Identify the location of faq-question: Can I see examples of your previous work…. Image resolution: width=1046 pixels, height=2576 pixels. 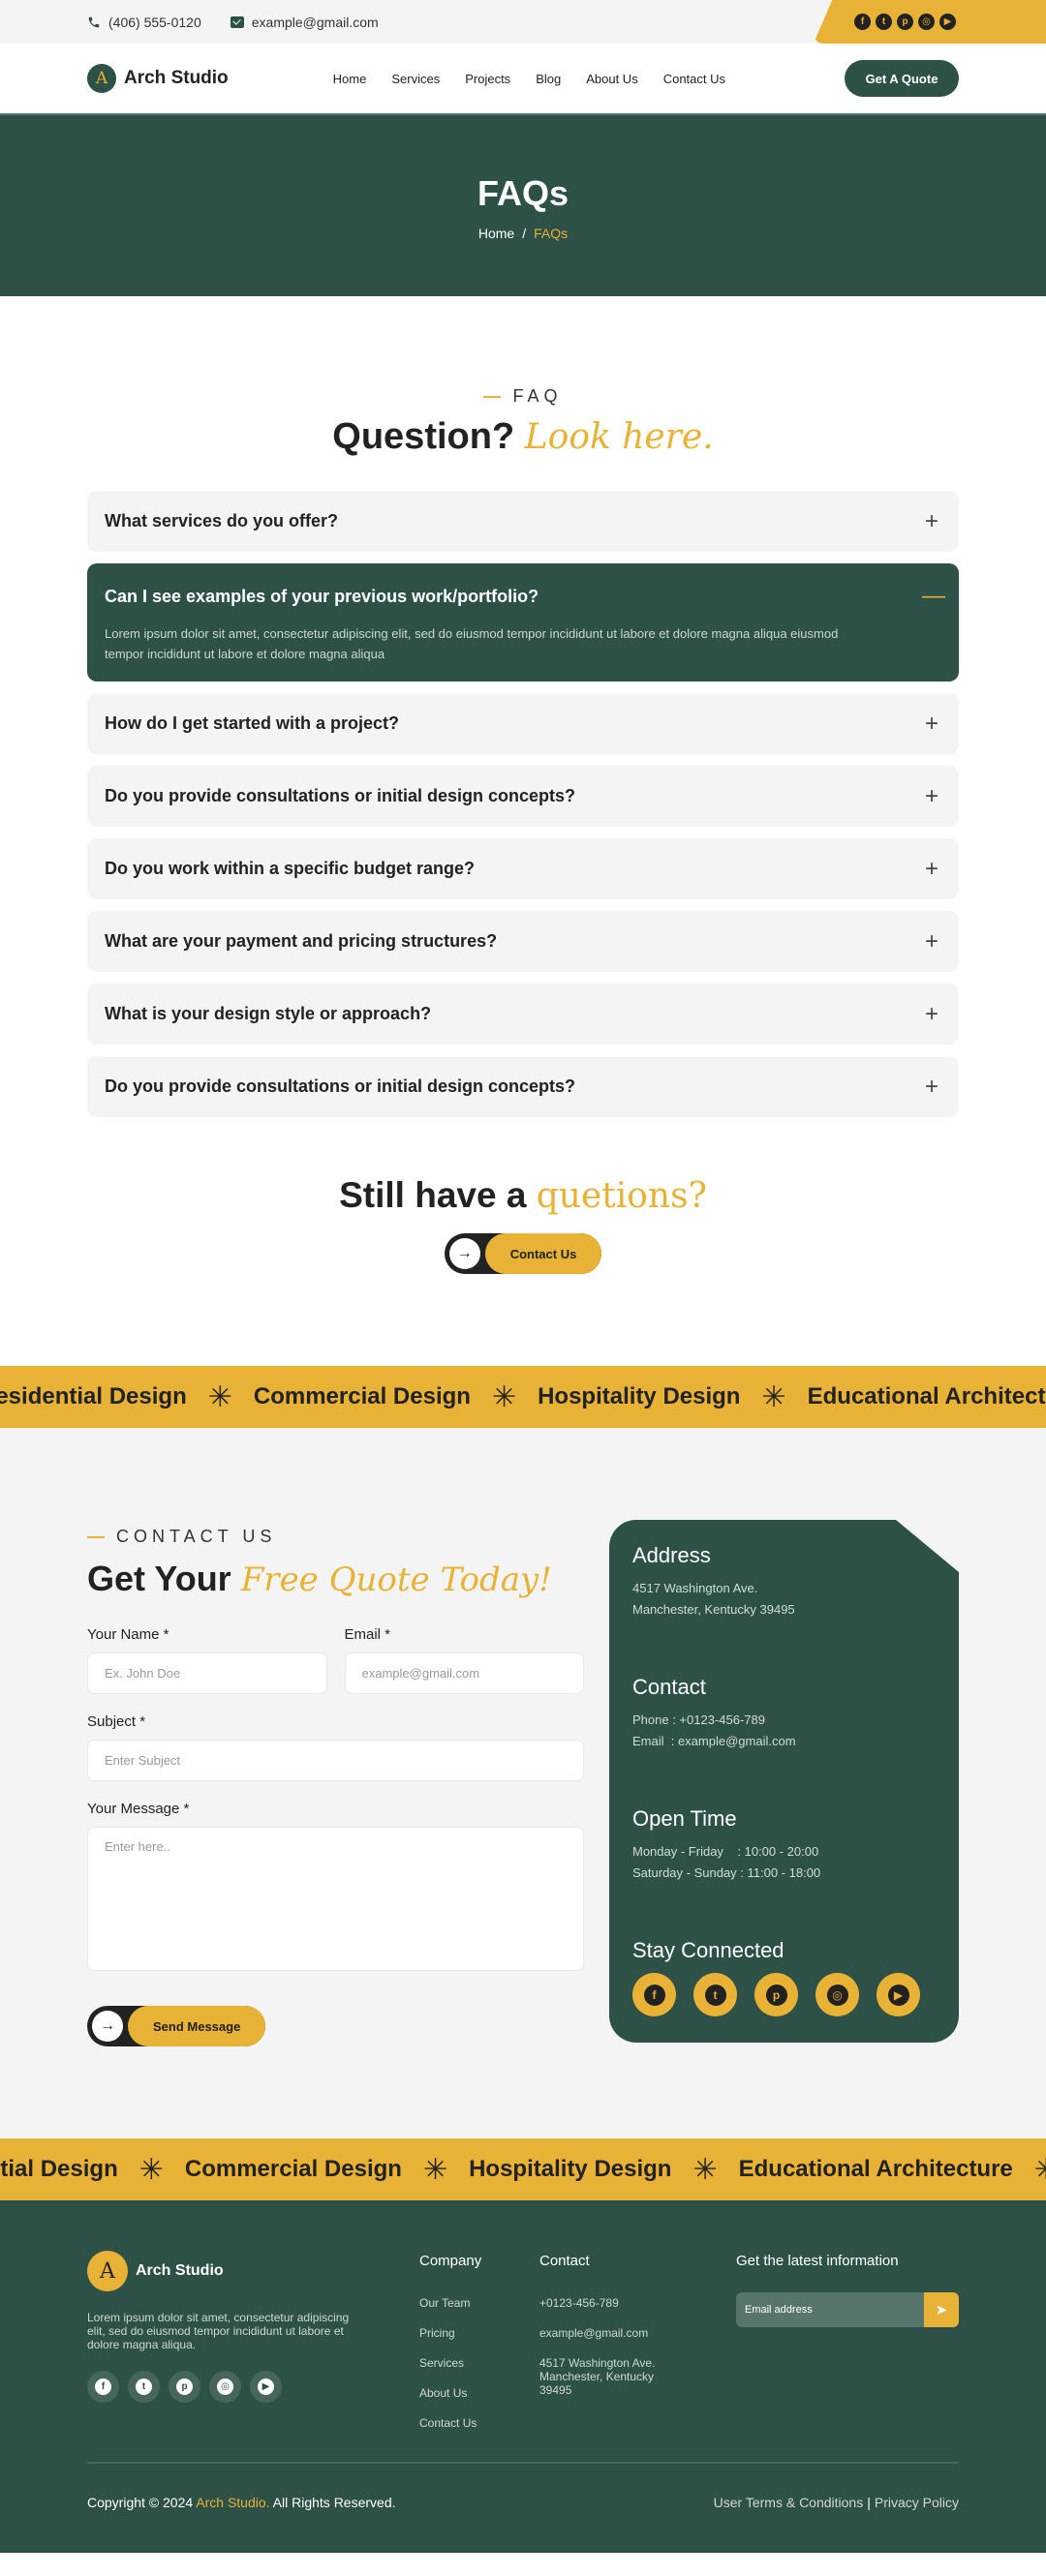
(322, 596).